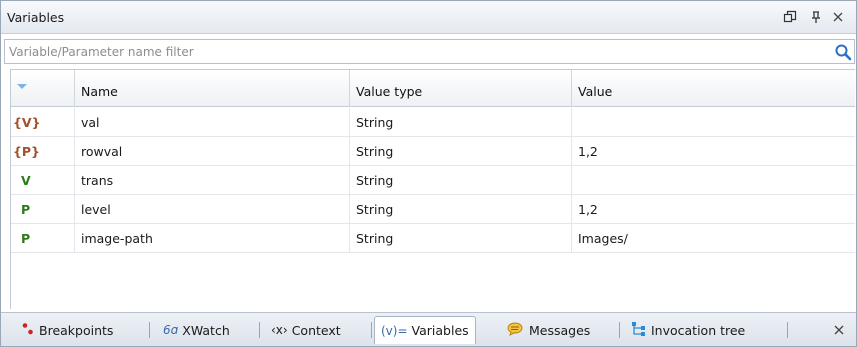 This screenshot has width=857, height=347. What do you see at coordinates (433, 209) in the screenshot?
I see `table-row: P level String 1,2` at bounding box center [433, 209].